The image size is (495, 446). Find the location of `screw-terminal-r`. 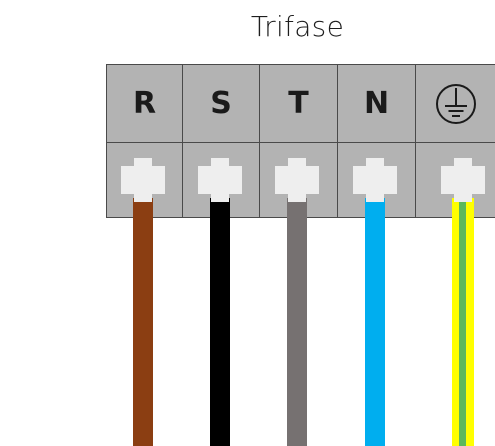

screw-terminal-r is located at coordinates (143, 180).